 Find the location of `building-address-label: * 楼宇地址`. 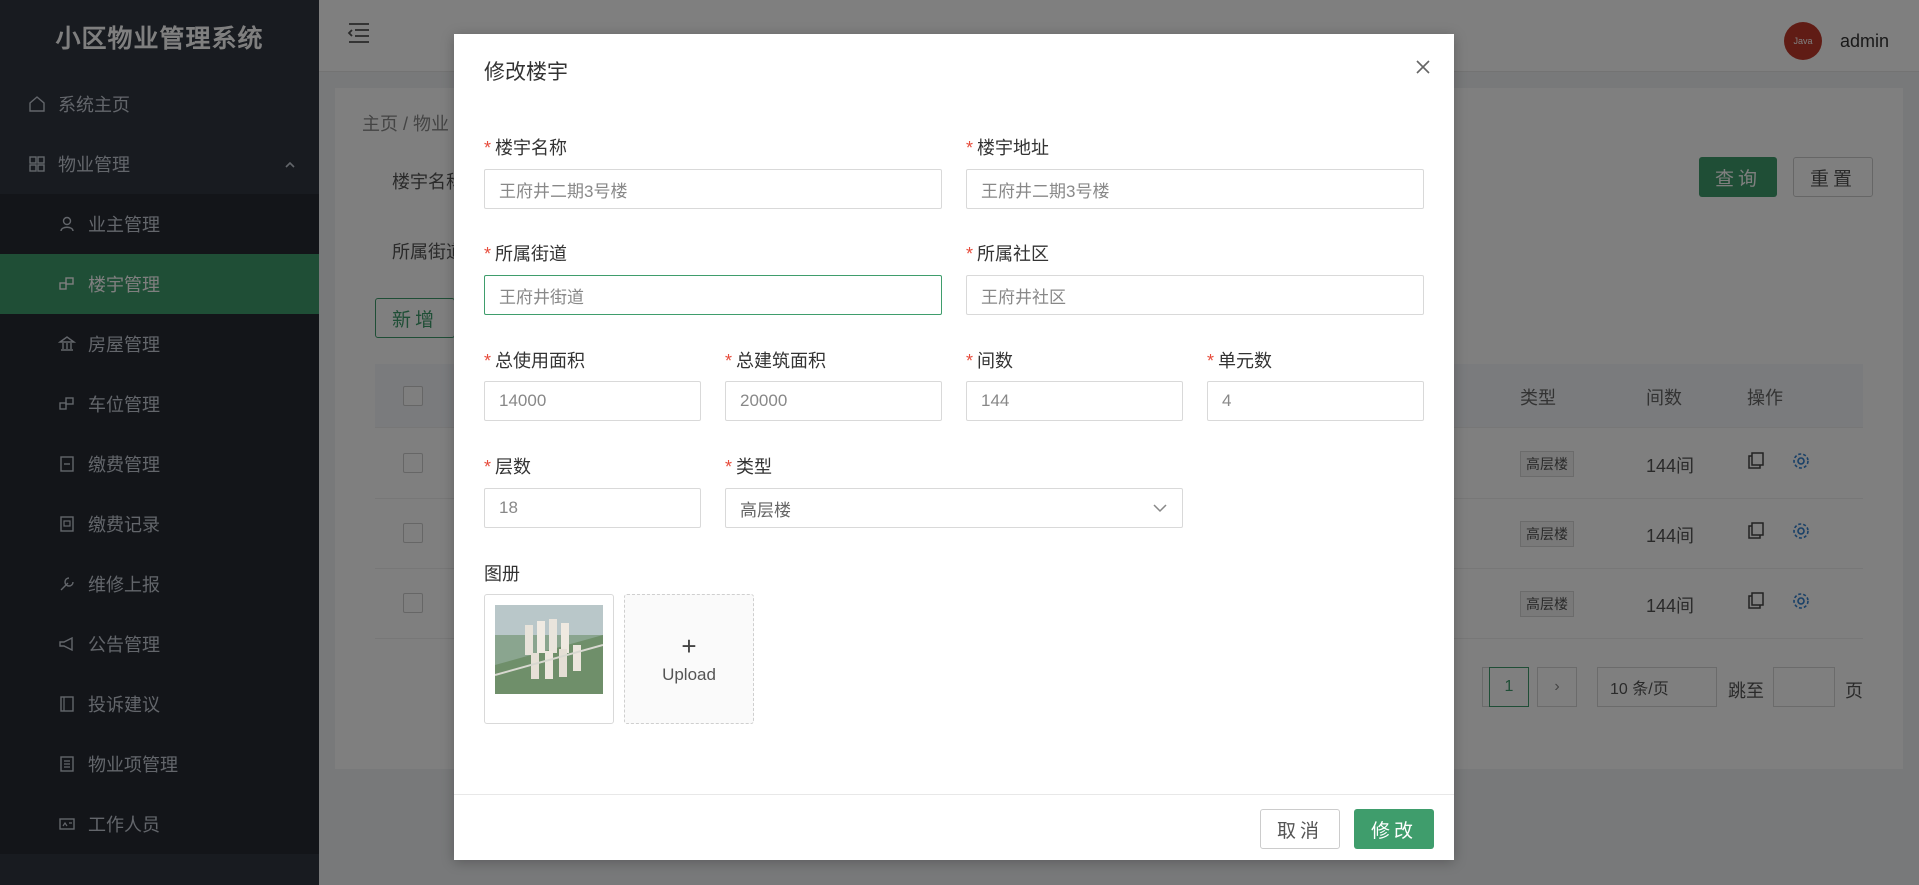

building-address-label: * 楼宇地址 is located at coordinates (1008, 148).